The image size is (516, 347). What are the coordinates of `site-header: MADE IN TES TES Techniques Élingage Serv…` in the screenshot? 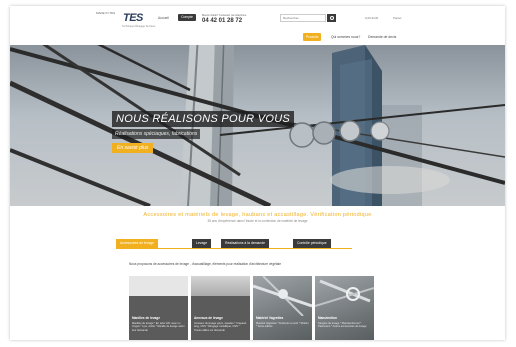 It's located at (257, 18).